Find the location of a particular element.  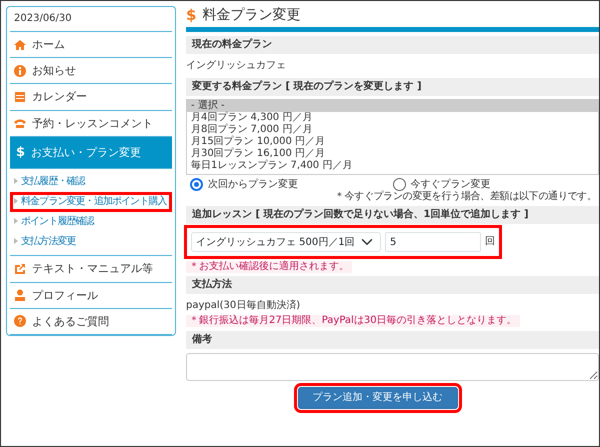

share-icon is located at coordinates (20, 268).